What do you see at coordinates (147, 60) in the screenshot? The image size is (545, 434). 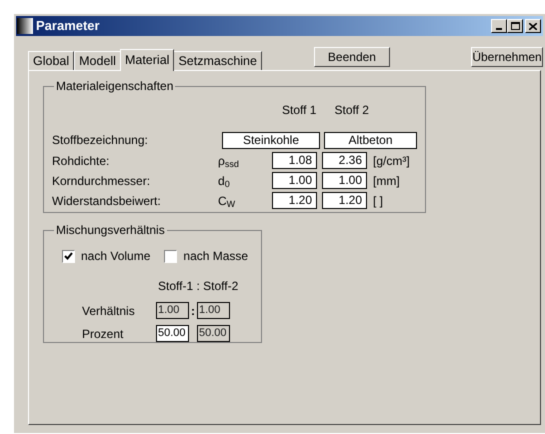 I see `tab: Material` at bounding box center [147, 60].